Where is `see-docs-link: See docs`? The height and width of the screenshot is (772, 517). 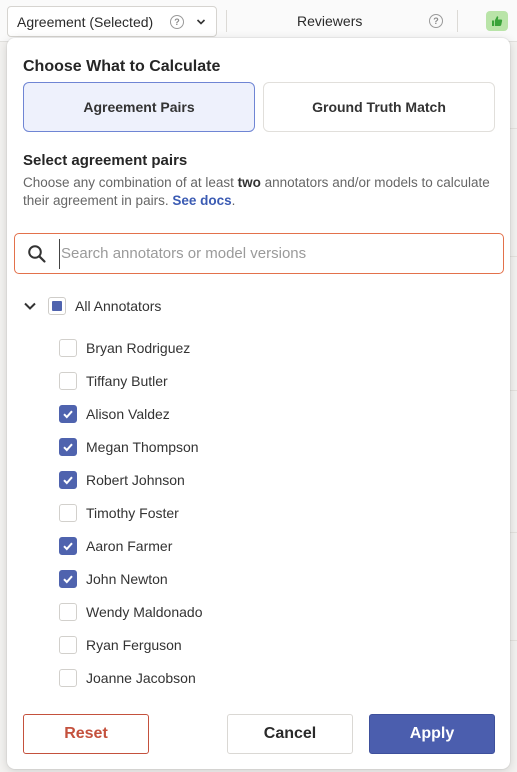 see-docs-link: See docs is located at coordinates (201, 200).